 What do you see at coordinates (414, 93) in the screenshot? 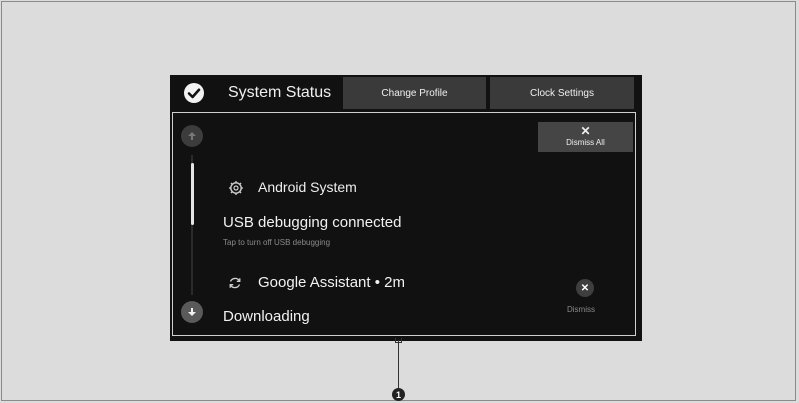
I see `tab-change-profile: Change Profile` at bounding box center [414, 93].